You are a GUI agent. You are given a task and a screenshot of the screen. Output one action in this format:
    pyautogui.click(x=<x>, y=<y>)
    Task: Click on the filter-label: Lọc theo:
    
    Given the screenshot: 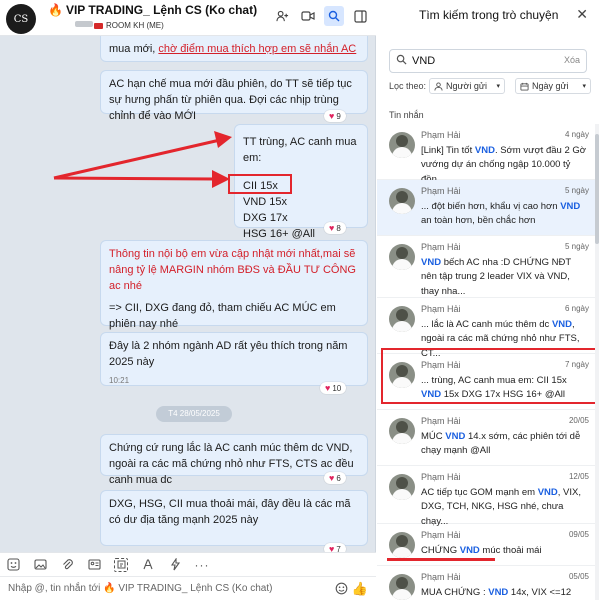 What is the action you would take?
    pyautogui.click(x=408, y=86)
    